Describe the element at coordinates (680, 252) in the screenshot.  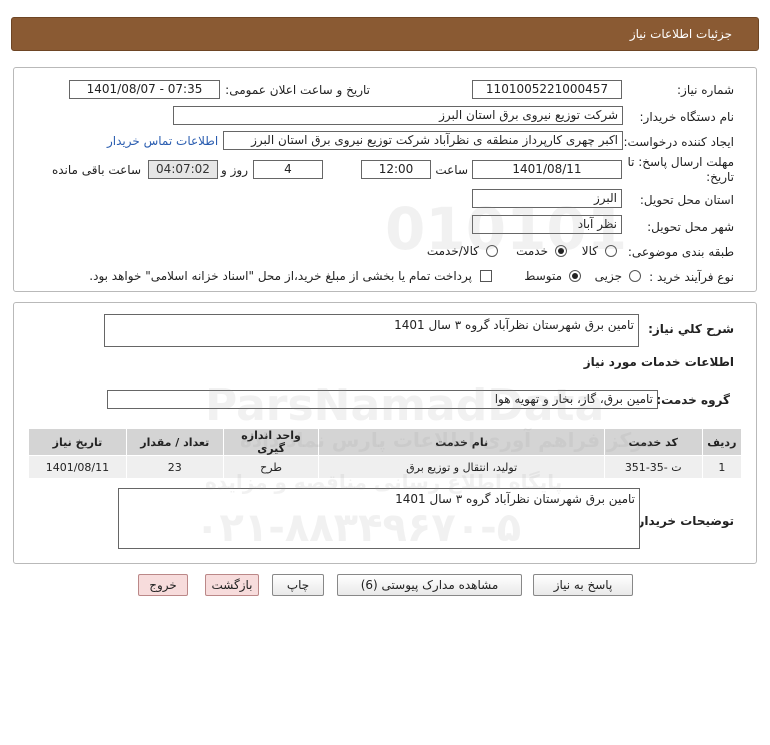
I see `category-label: طبقه بندی موضوعی:` at that location.